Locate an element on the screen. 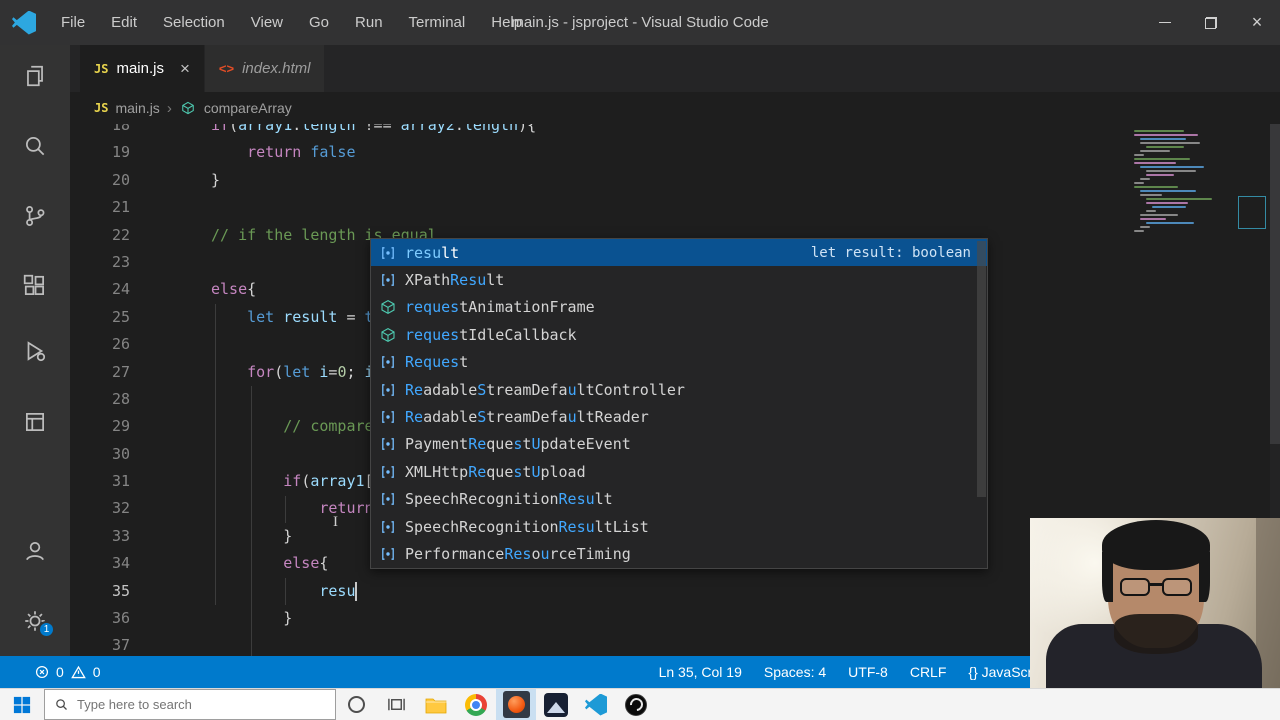 The width and height of the screenshot is (1280, 720). accounts-icon is located at coordinates (35, 551).